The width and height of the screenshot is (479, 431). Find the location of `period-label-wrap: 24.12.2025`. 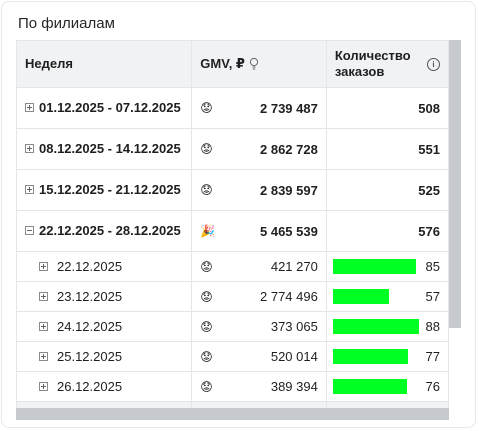

period-label-wrap: 24.12.2025 is located at coordinates (104, 326).